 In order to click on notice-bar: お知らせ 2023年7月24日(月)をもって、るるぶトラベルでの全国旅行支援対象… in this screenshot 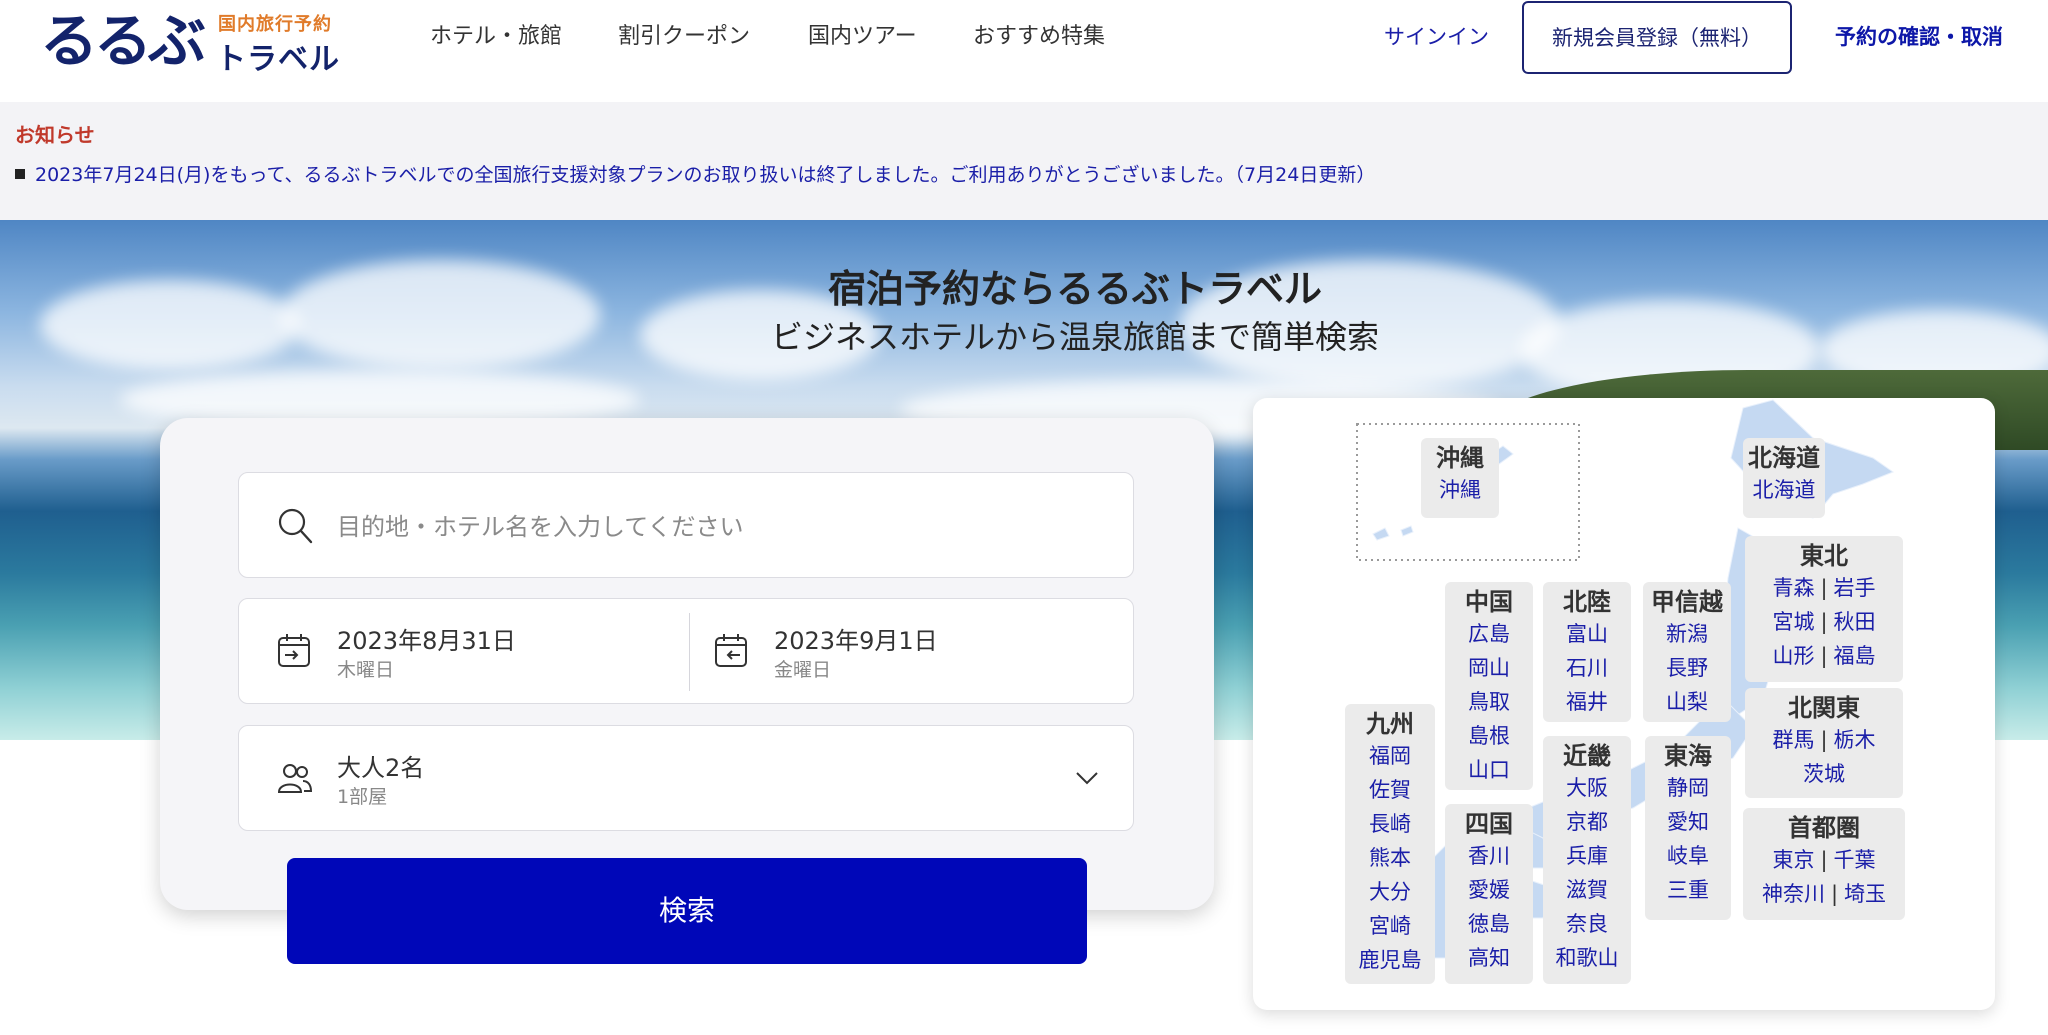, I will do `click(1024, 161)`.